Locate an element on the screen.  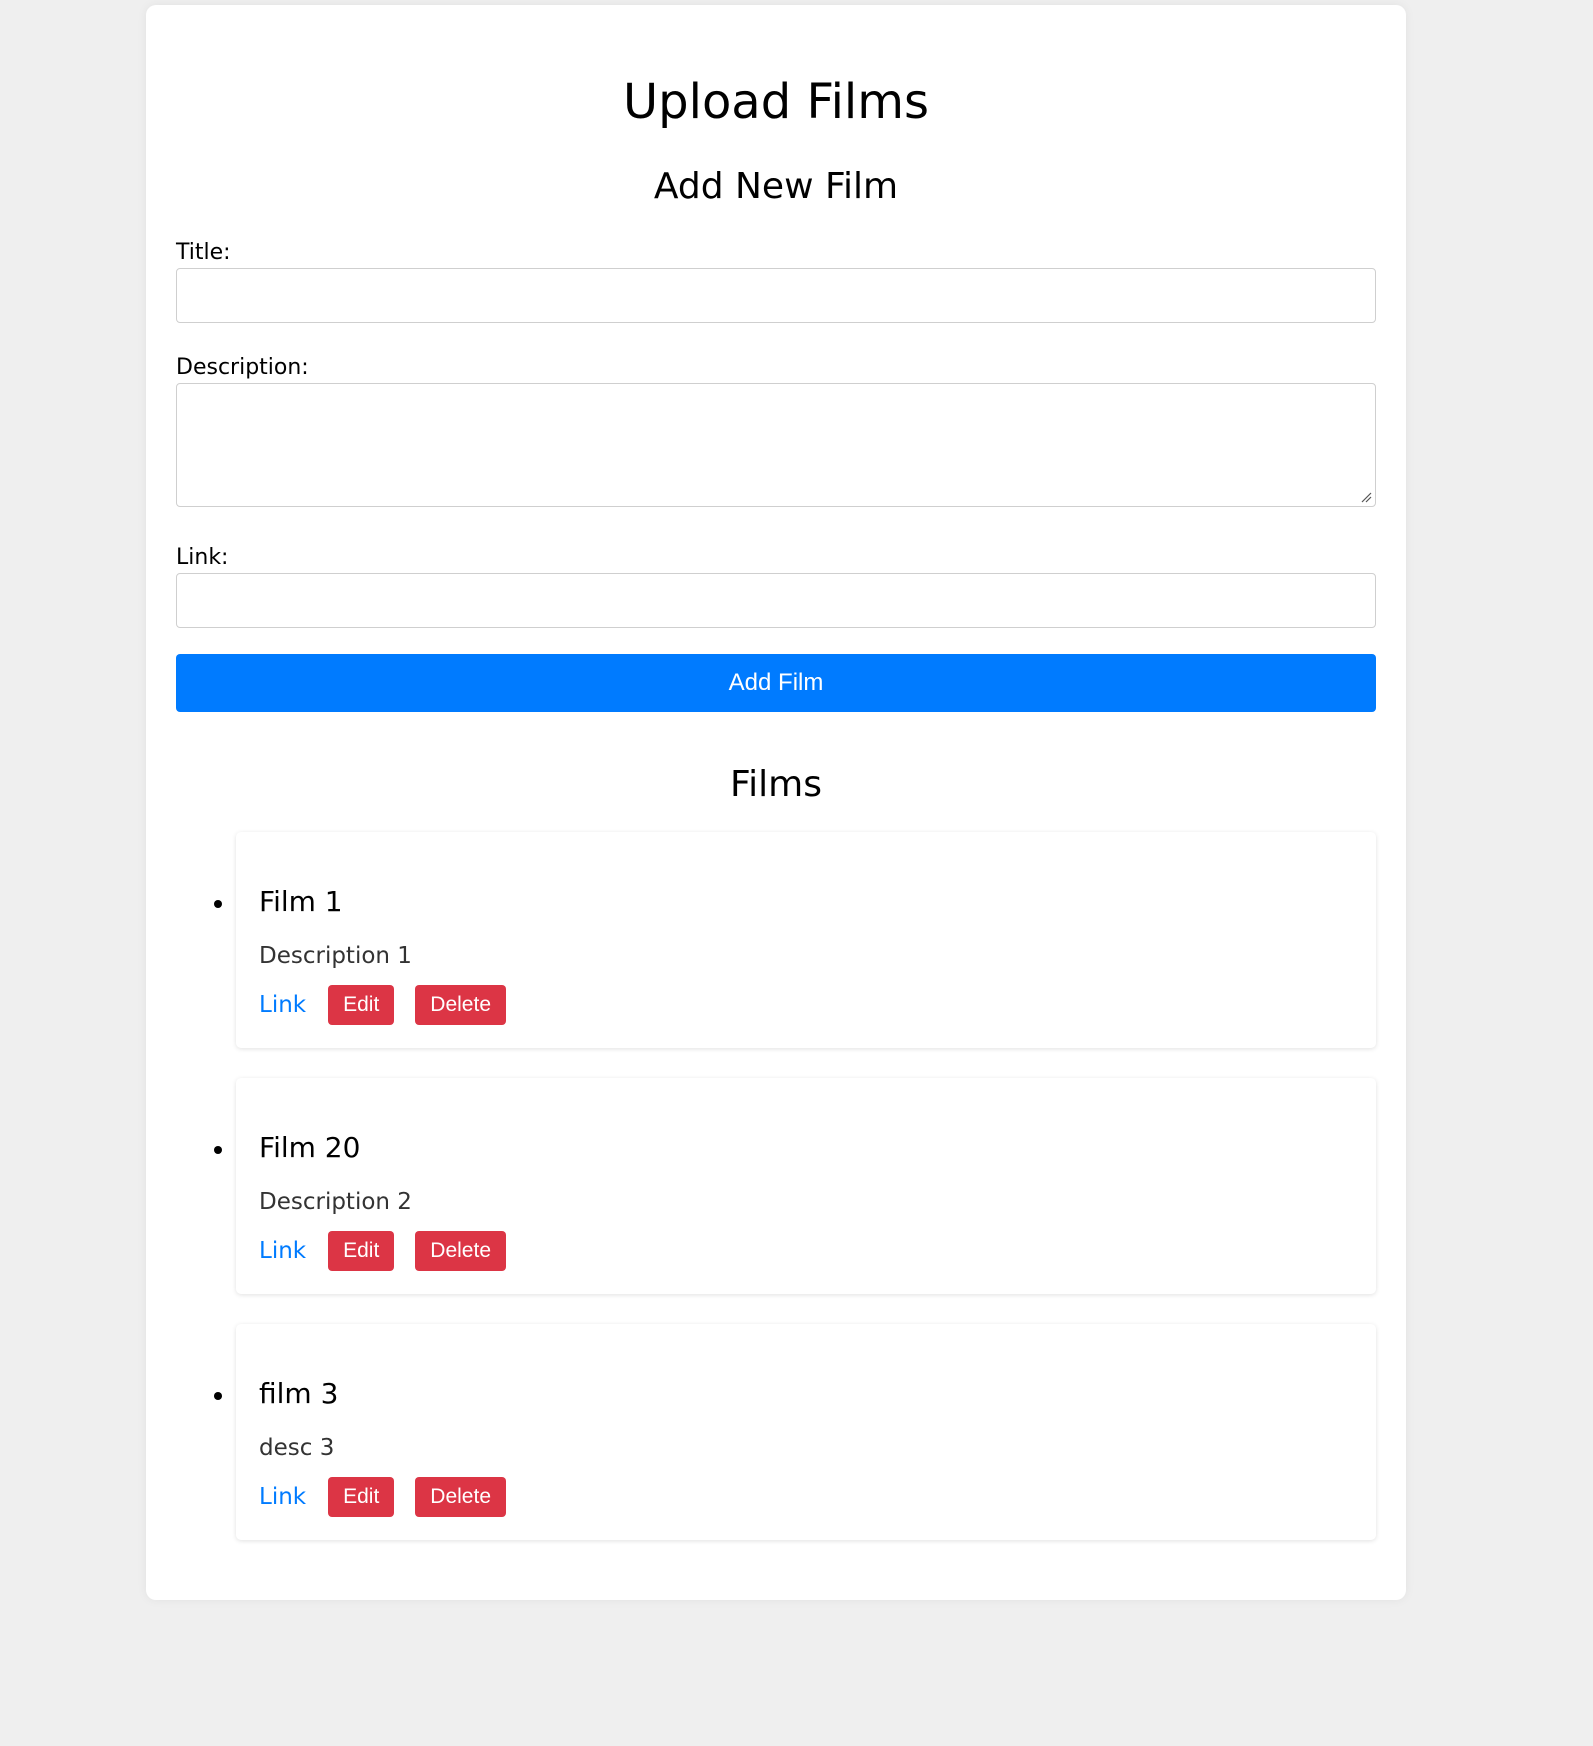
title-label: Title: is located at coordinates (203, 252).